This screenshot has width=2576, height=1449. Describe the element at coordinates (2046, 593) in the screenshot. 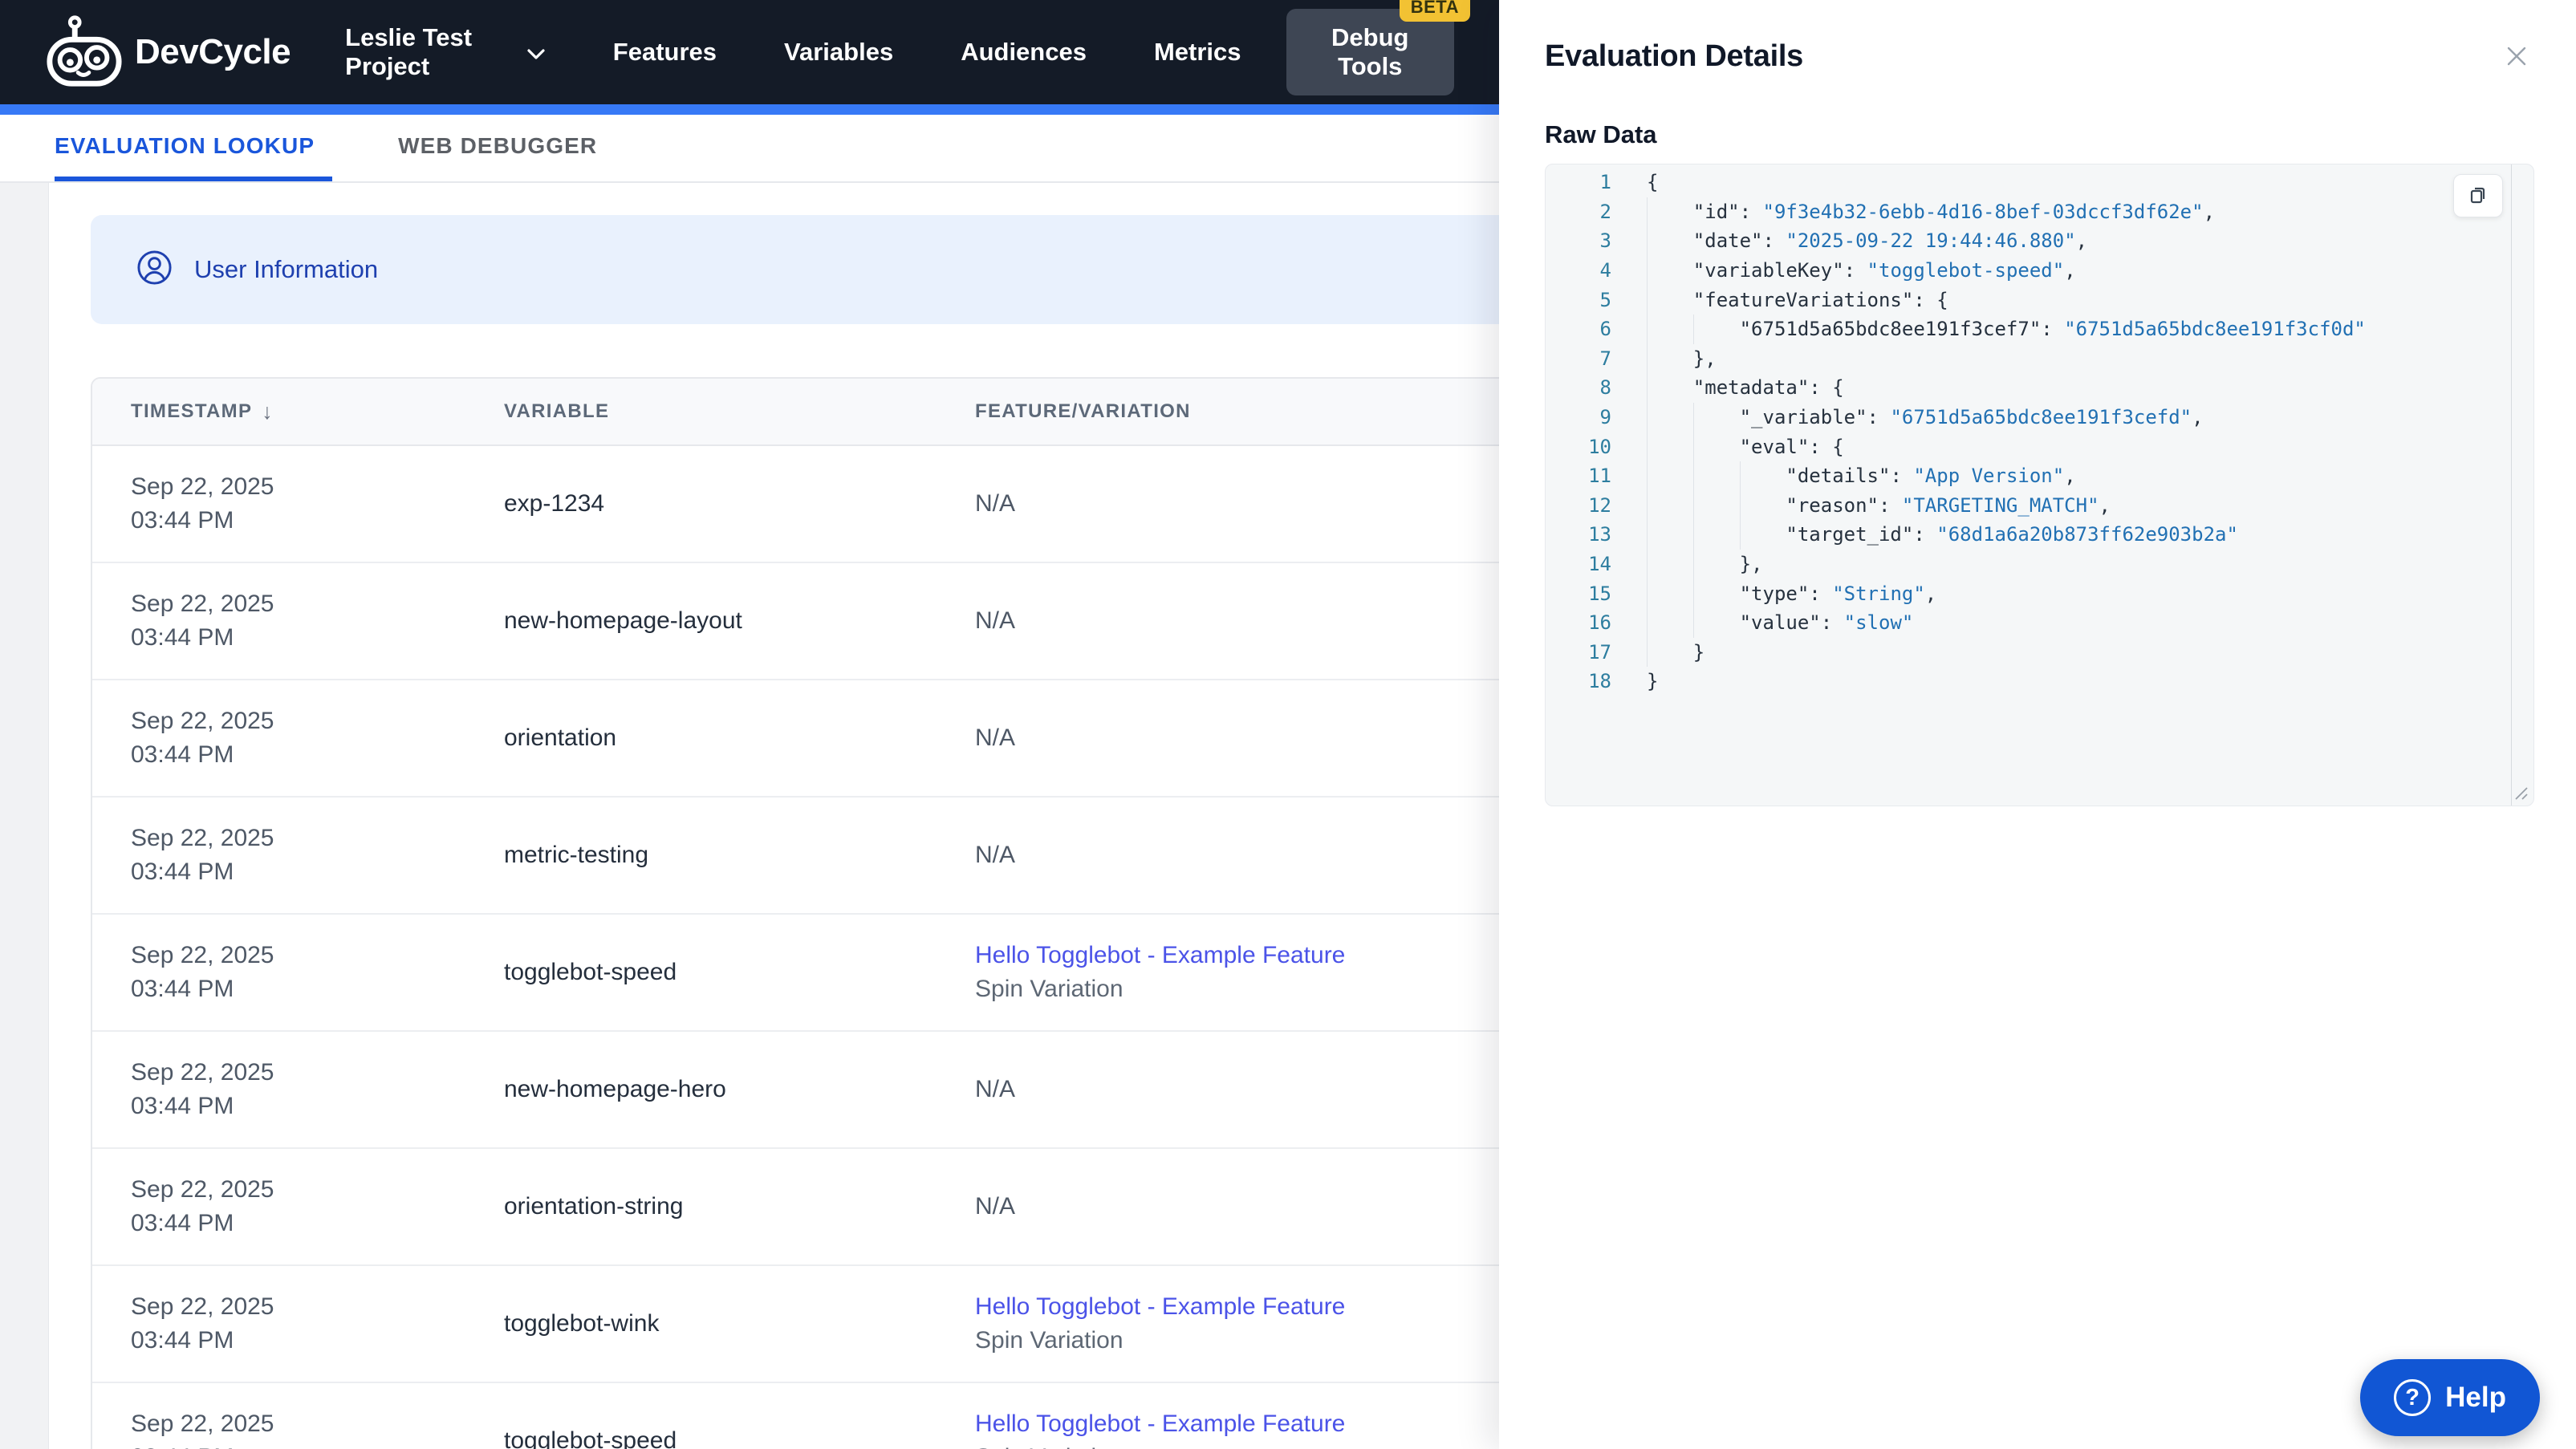

I see `code-line: 15 "type": "String",` at that location.